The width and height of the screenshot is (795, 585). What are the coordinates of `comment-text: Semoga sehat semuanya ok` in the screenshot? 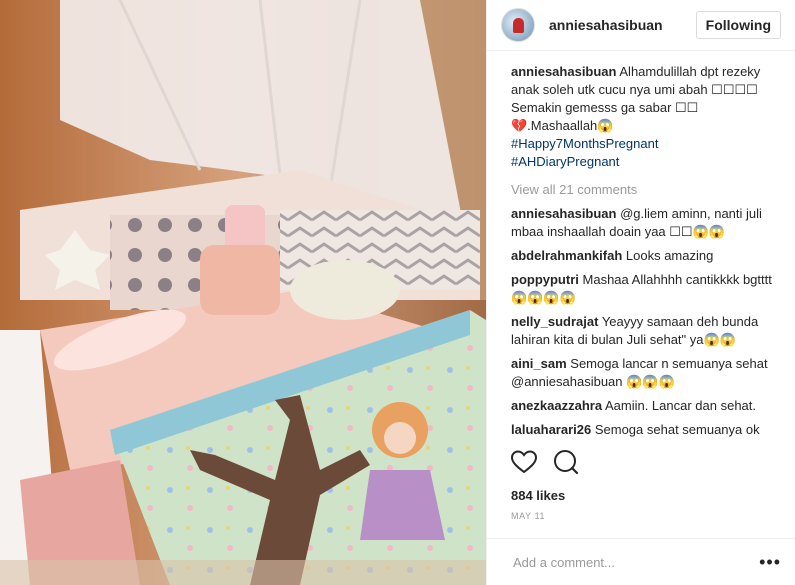 It's located at (677, 429).